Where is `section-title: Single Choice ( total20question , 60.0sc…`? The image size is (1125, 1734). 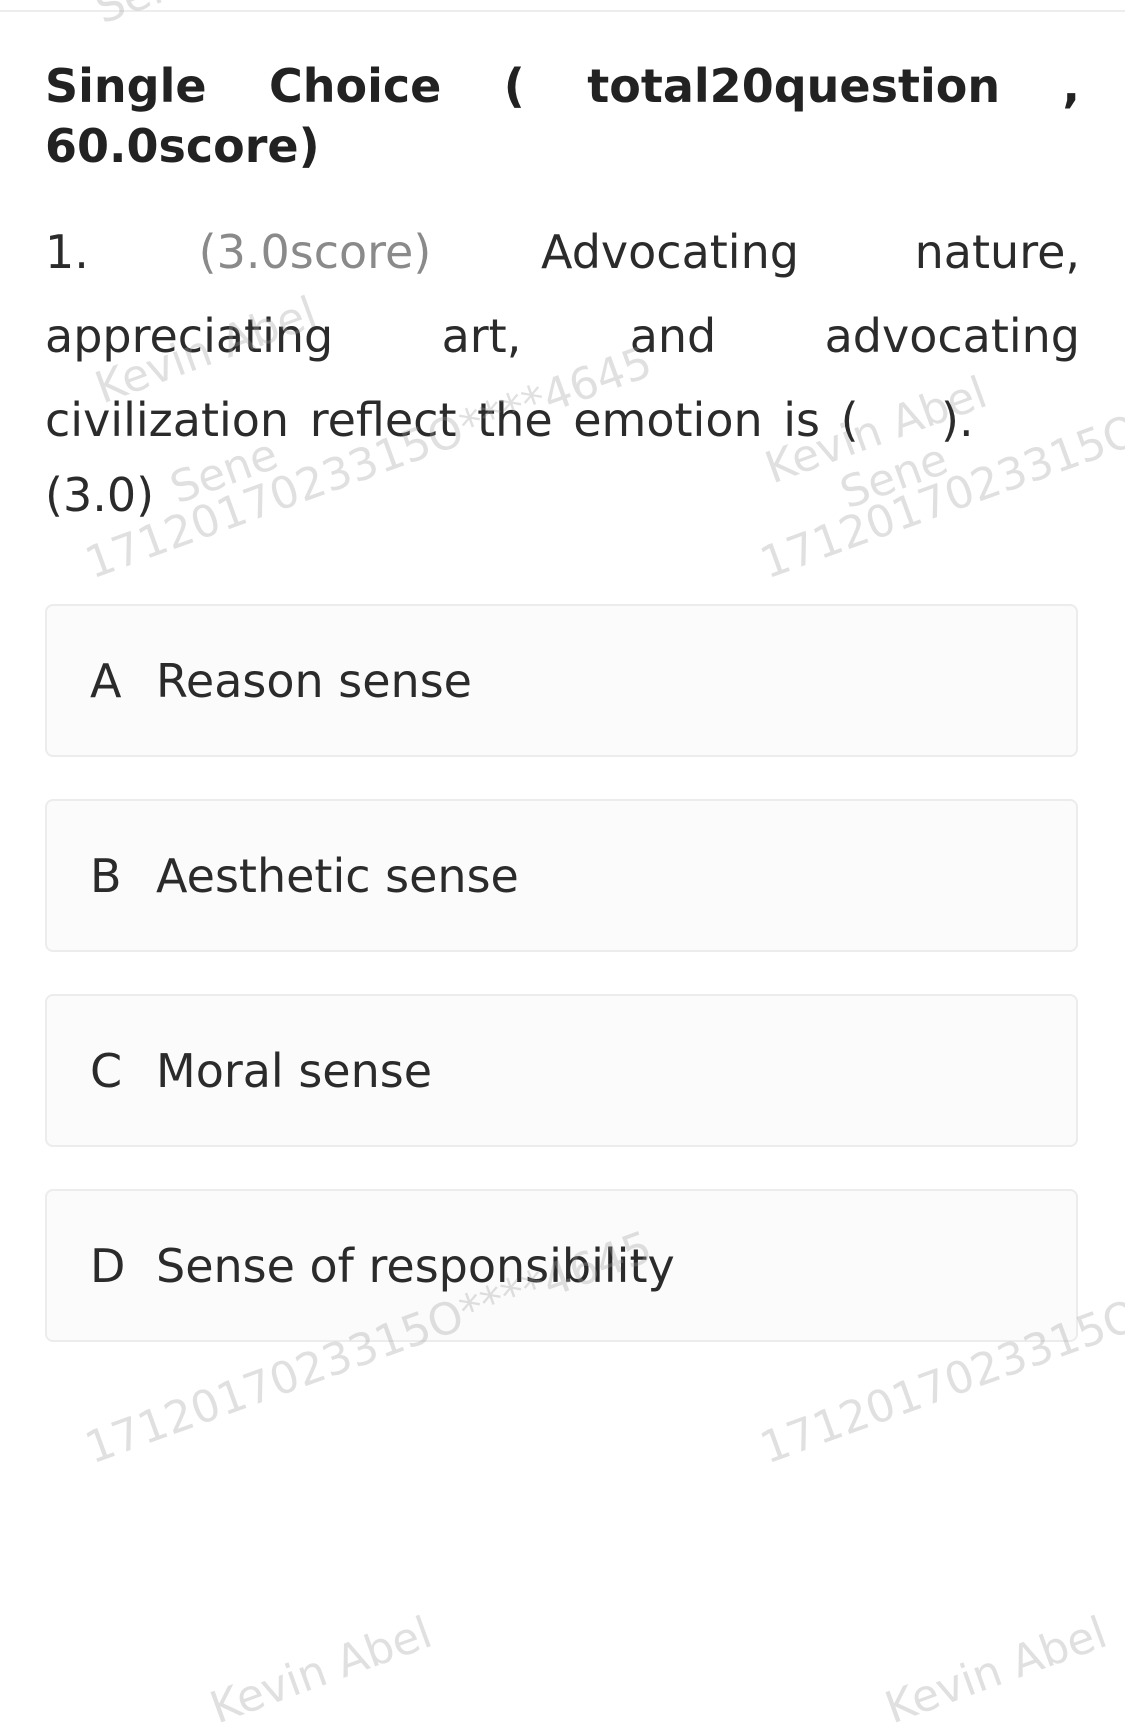
section-title: Single Choice ( total20question , 60.0sc… is located at coordinates (562, 116).